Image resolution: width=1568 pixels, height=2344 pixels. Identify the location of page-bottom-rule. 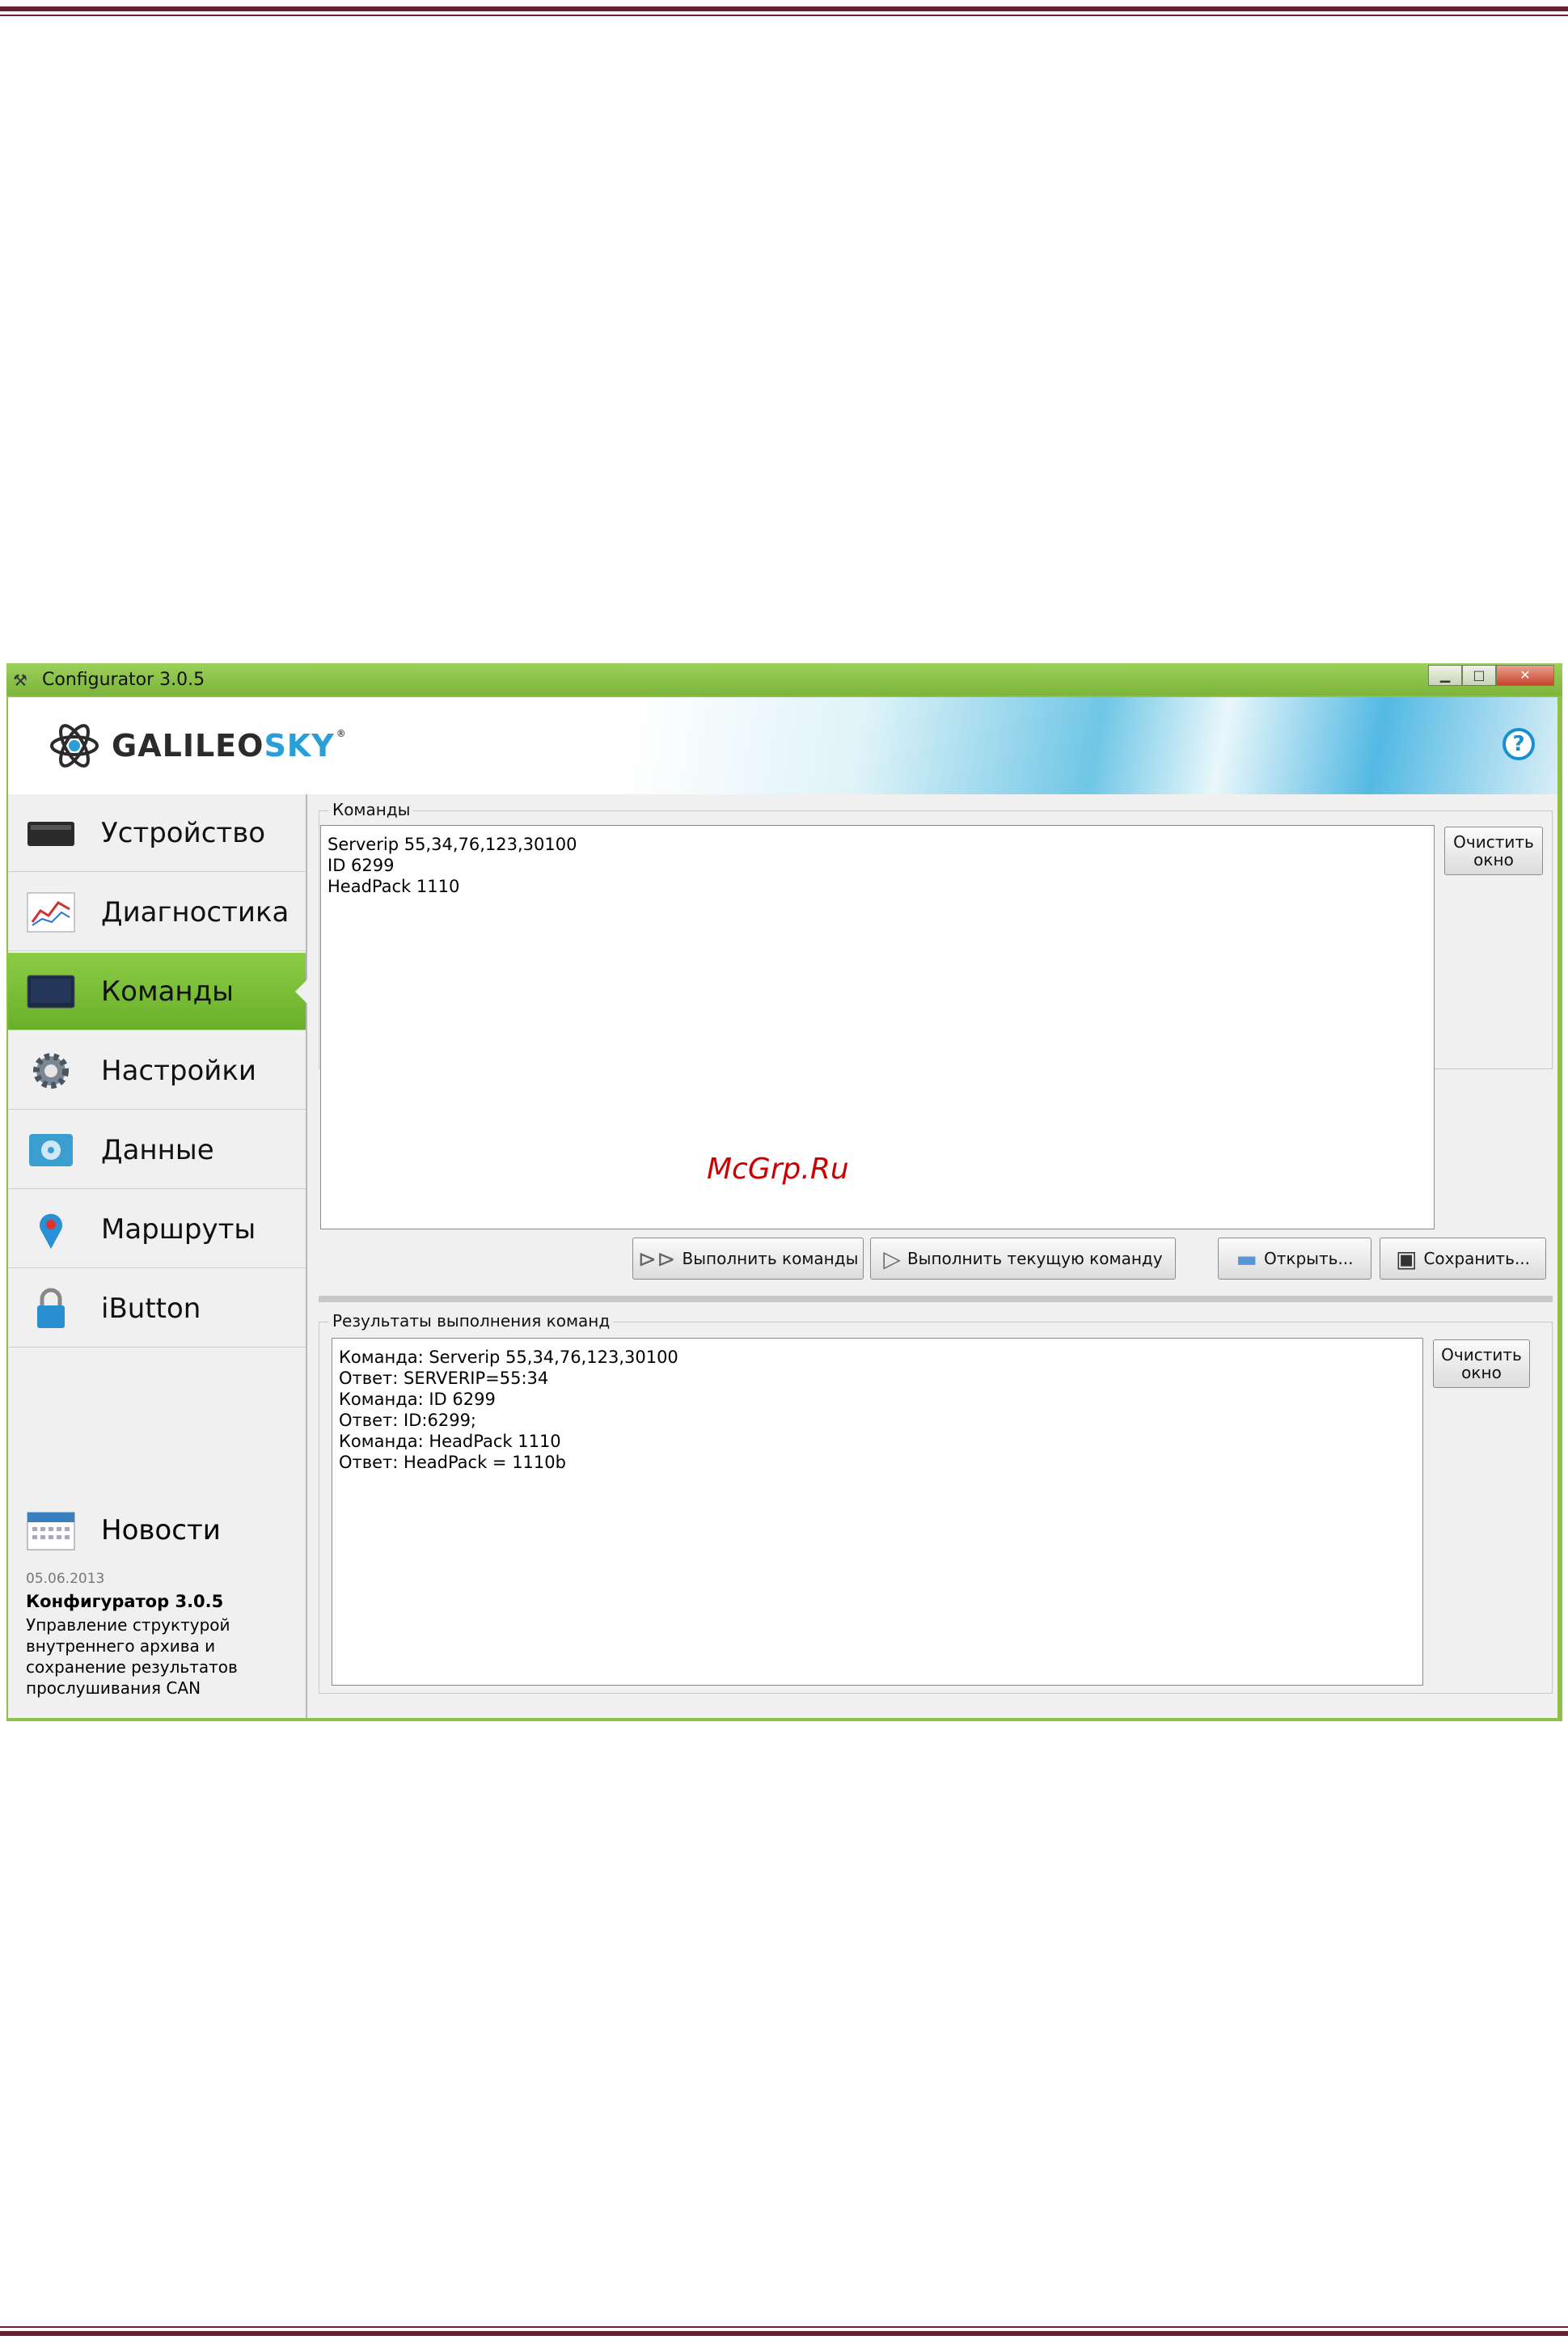
(784, 2333).